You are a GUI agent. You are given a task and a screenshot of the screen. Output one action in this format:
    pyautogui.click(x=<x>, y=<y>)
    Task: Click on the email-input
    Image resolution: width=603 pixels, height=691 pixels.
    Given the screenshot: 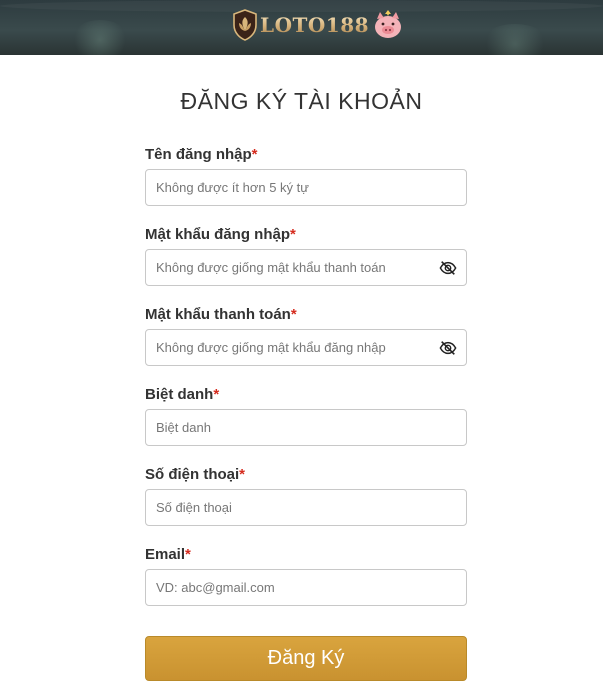 What is the action you would take?
    pyautogui.click(x=306, y=587)
    